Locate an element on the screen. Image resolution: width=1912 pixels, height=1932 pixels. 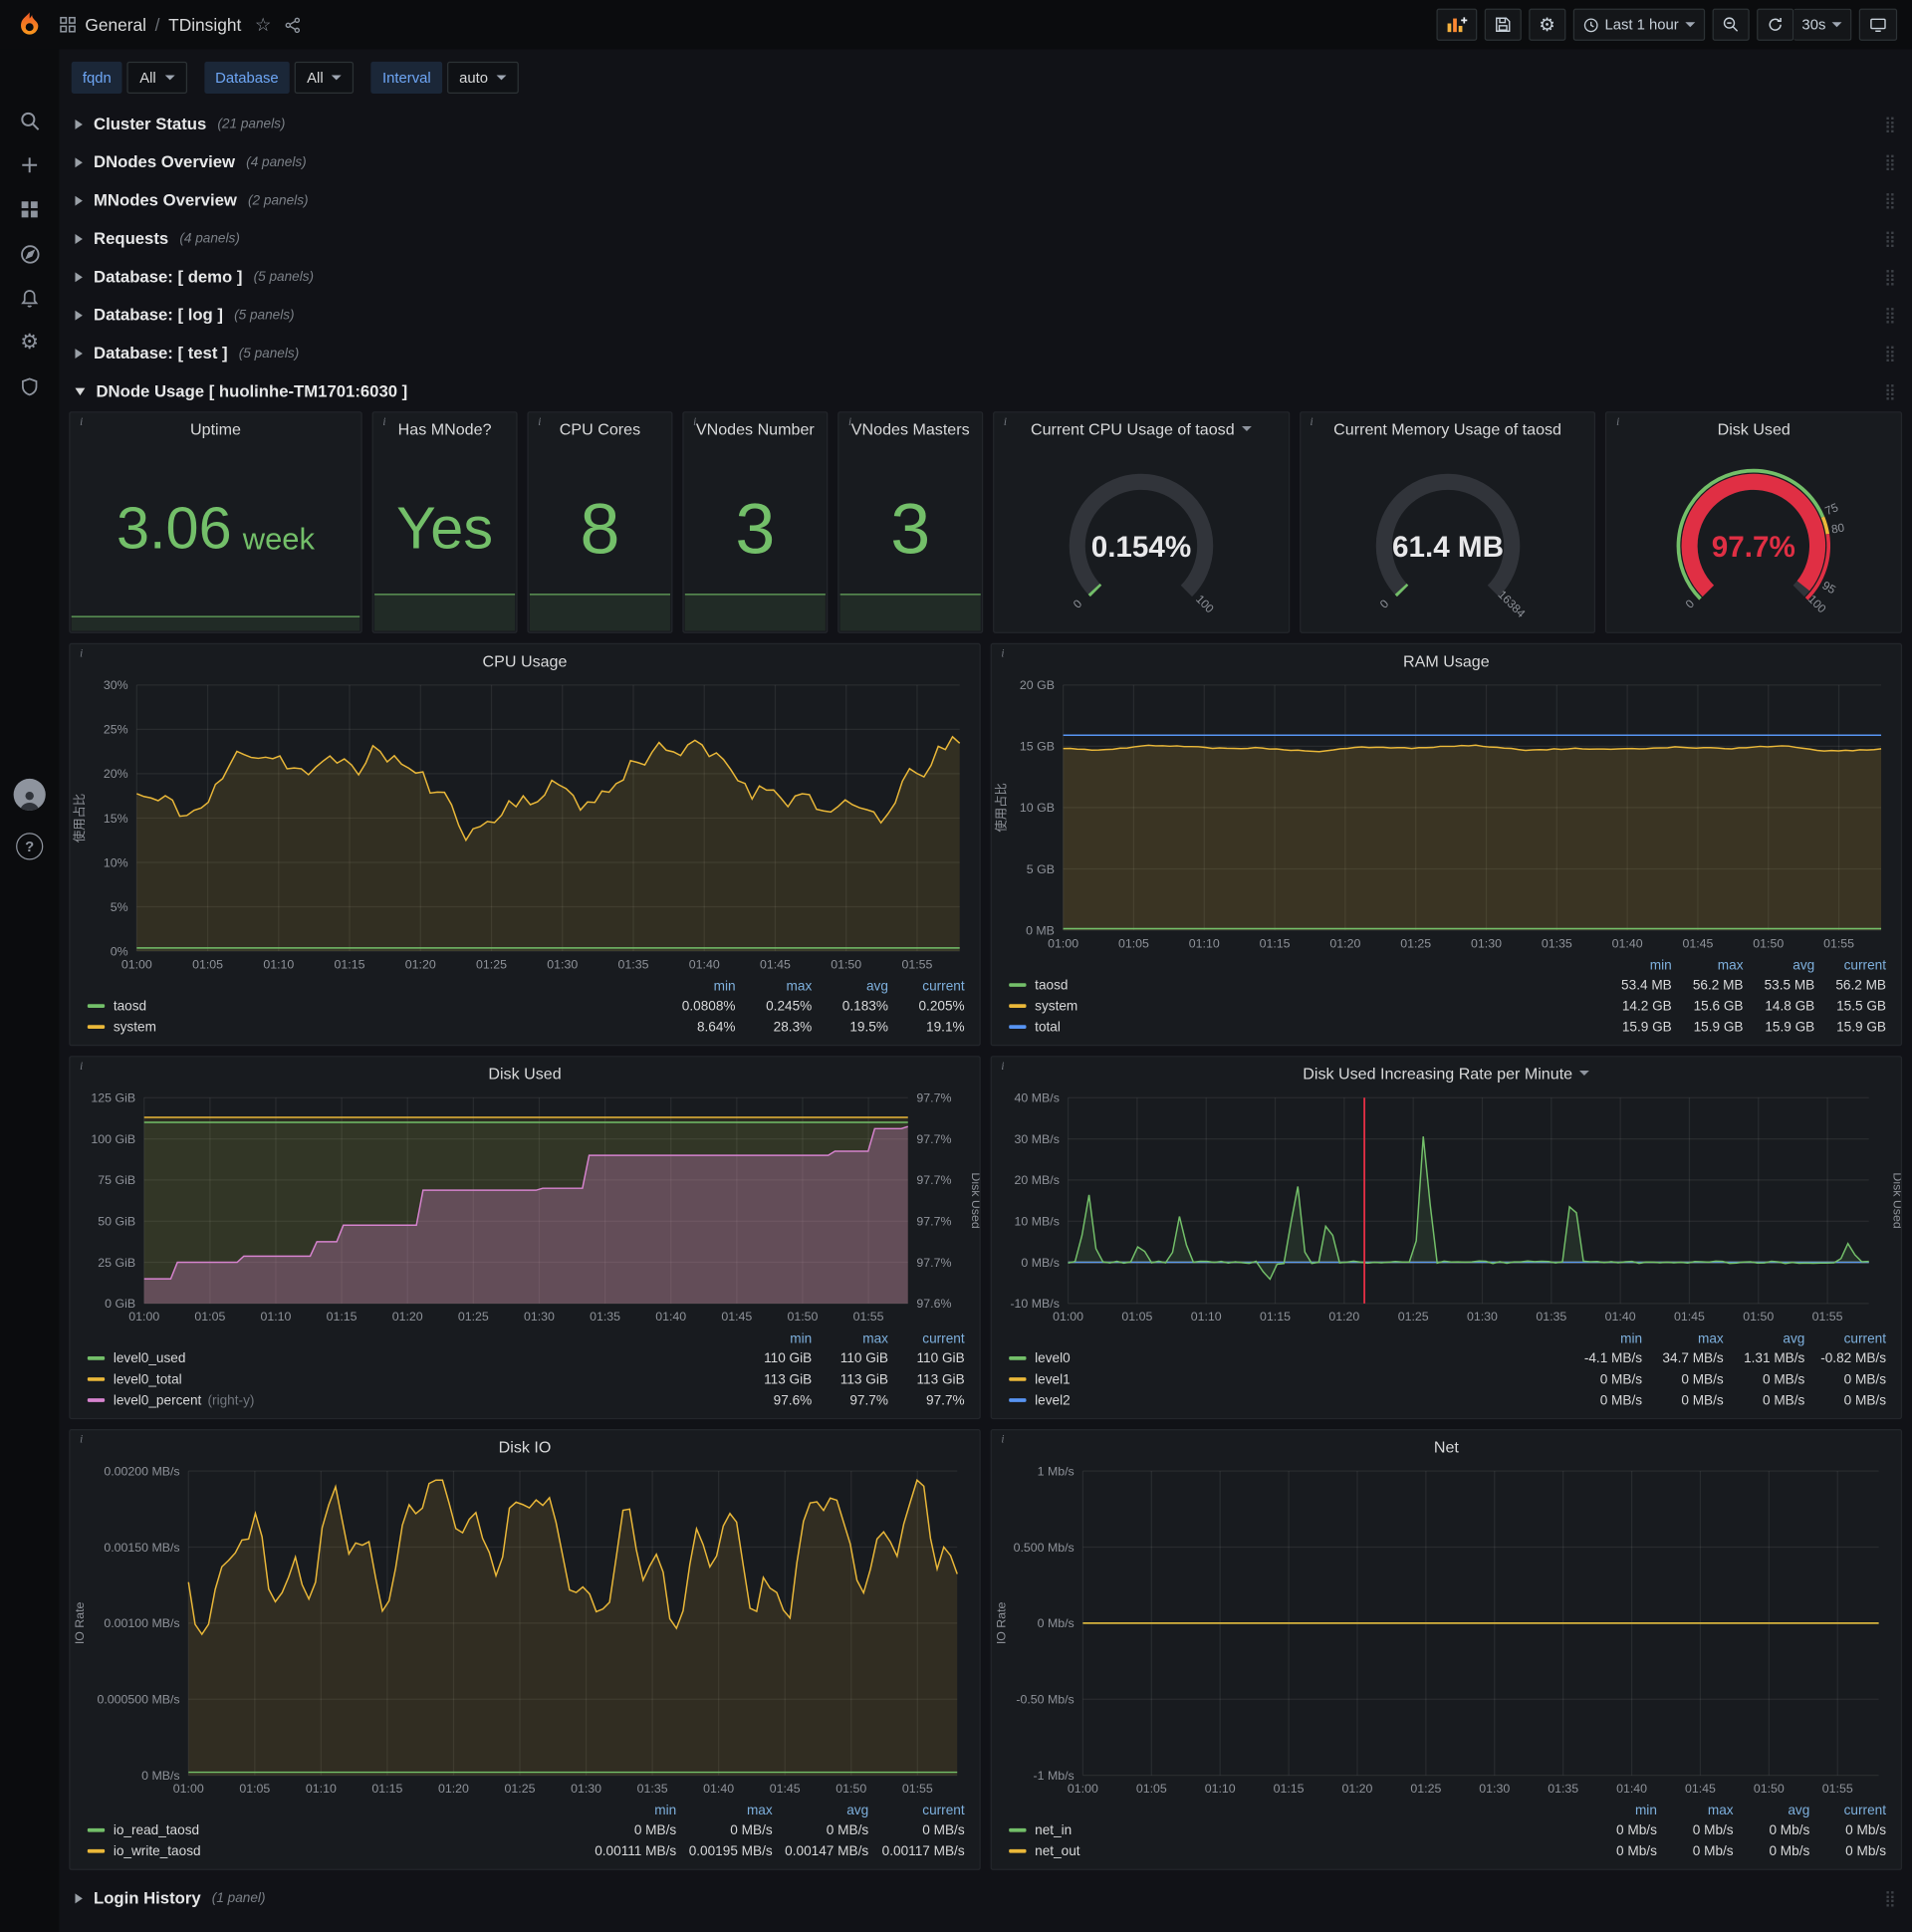
legend-series-total: total 15.9 GB 15.9 GB 15.9 GB 15.9 GB is located at coordinates (1447, 1028).